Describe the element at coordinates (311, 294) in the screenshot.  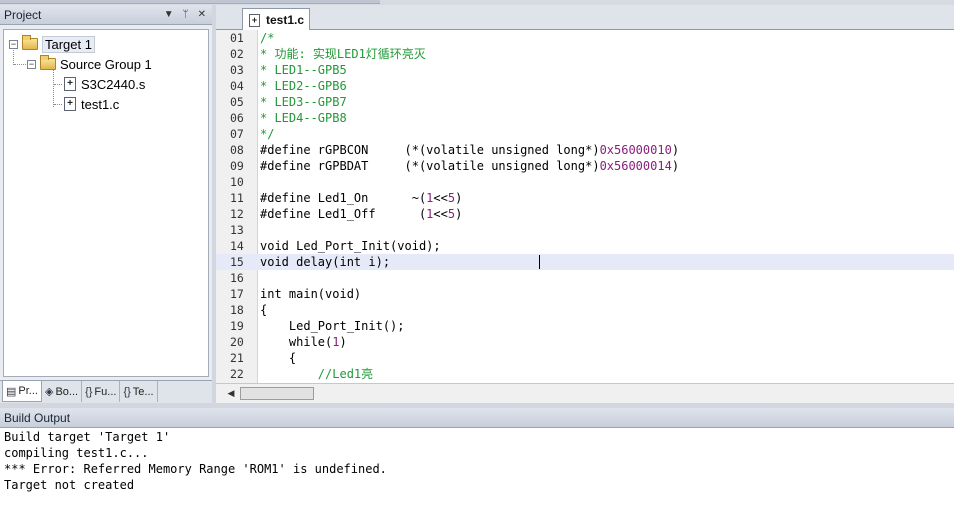
I see `code-text: int main(void)` at that location.